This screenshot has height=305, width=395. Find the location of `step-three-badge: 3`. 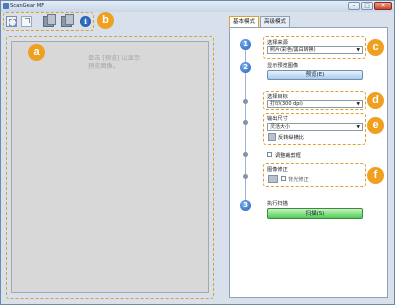

step-three-badge: 3 is located at coordinates (245, 205).